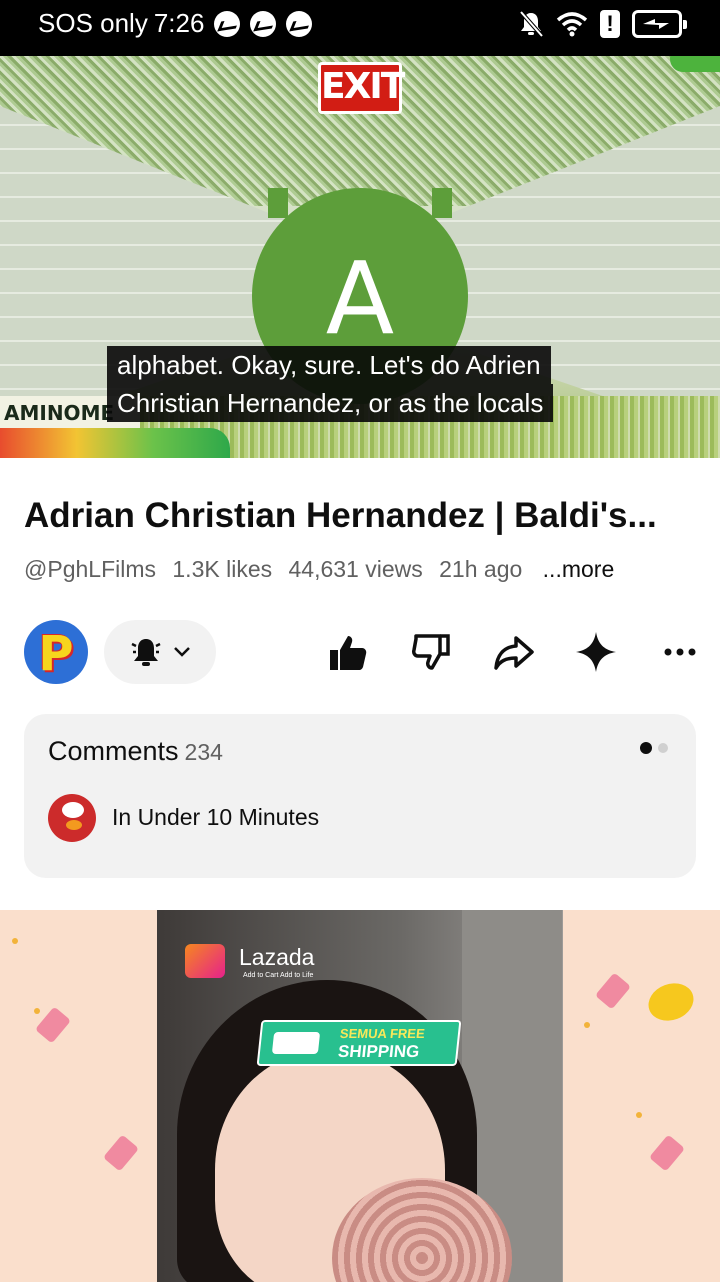 The width and height of the screenshot is (720, 1282). I want to click on comments-header: Comments 234, so click(135, 751).